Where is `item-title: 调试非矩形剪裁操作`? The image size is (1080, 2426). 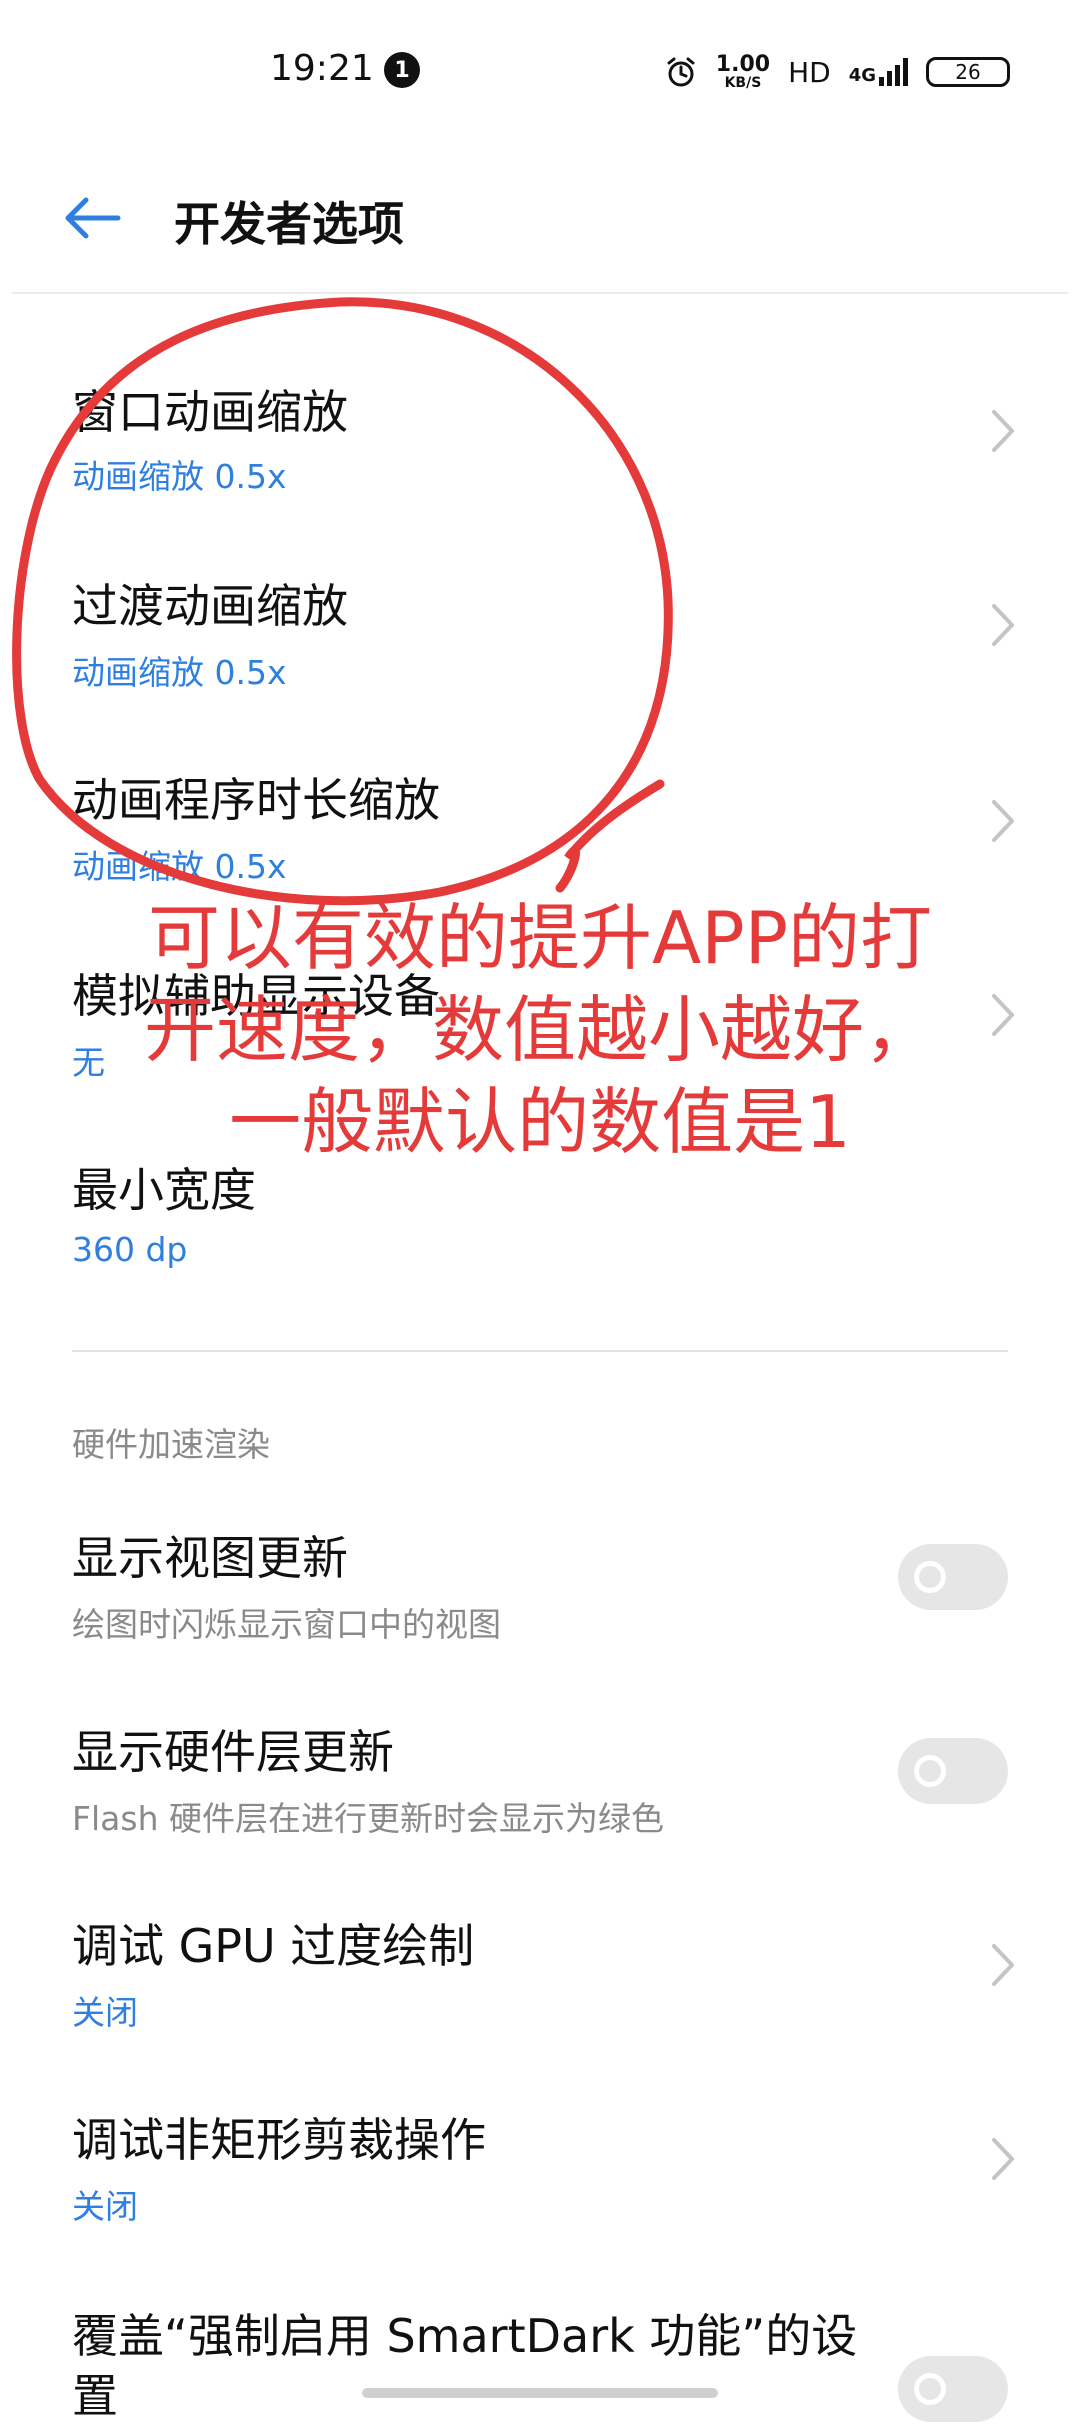
item-title: 调试非矩形剪裁操作 is located at coordinates (279, 2140).